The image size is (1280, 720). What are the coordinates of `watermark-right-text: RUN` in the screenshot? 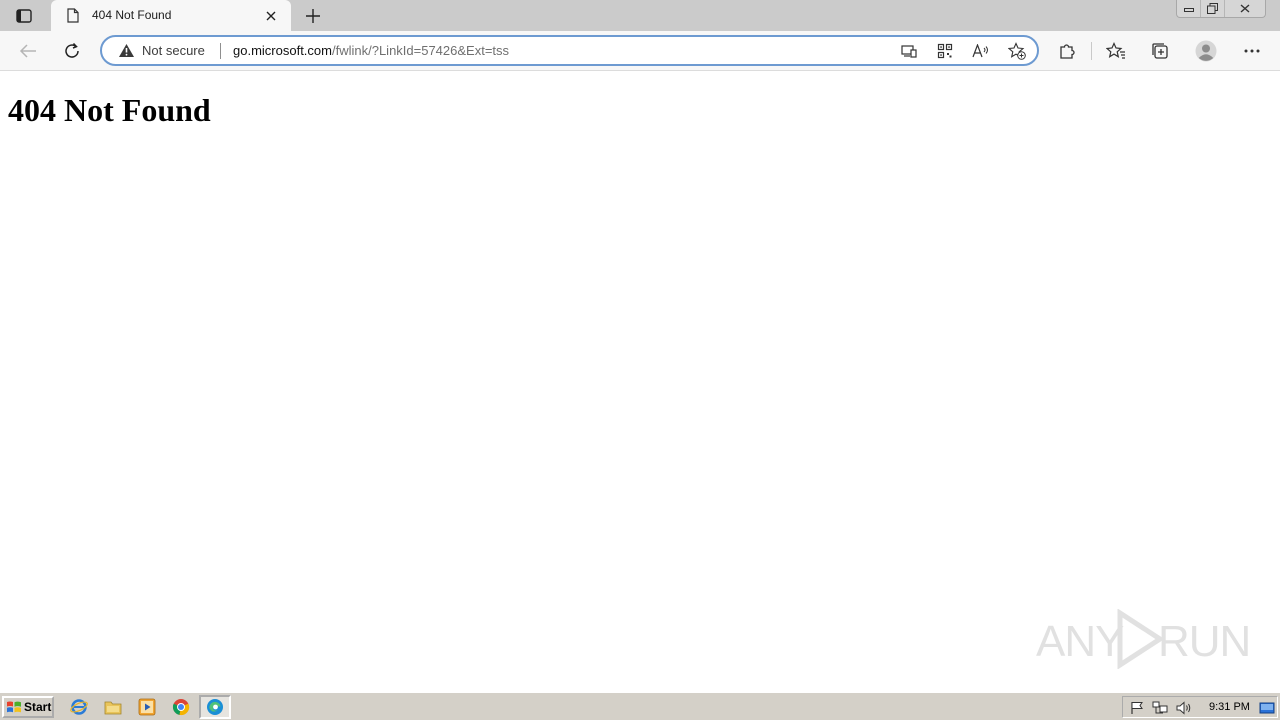 It's located at (1204, 641).